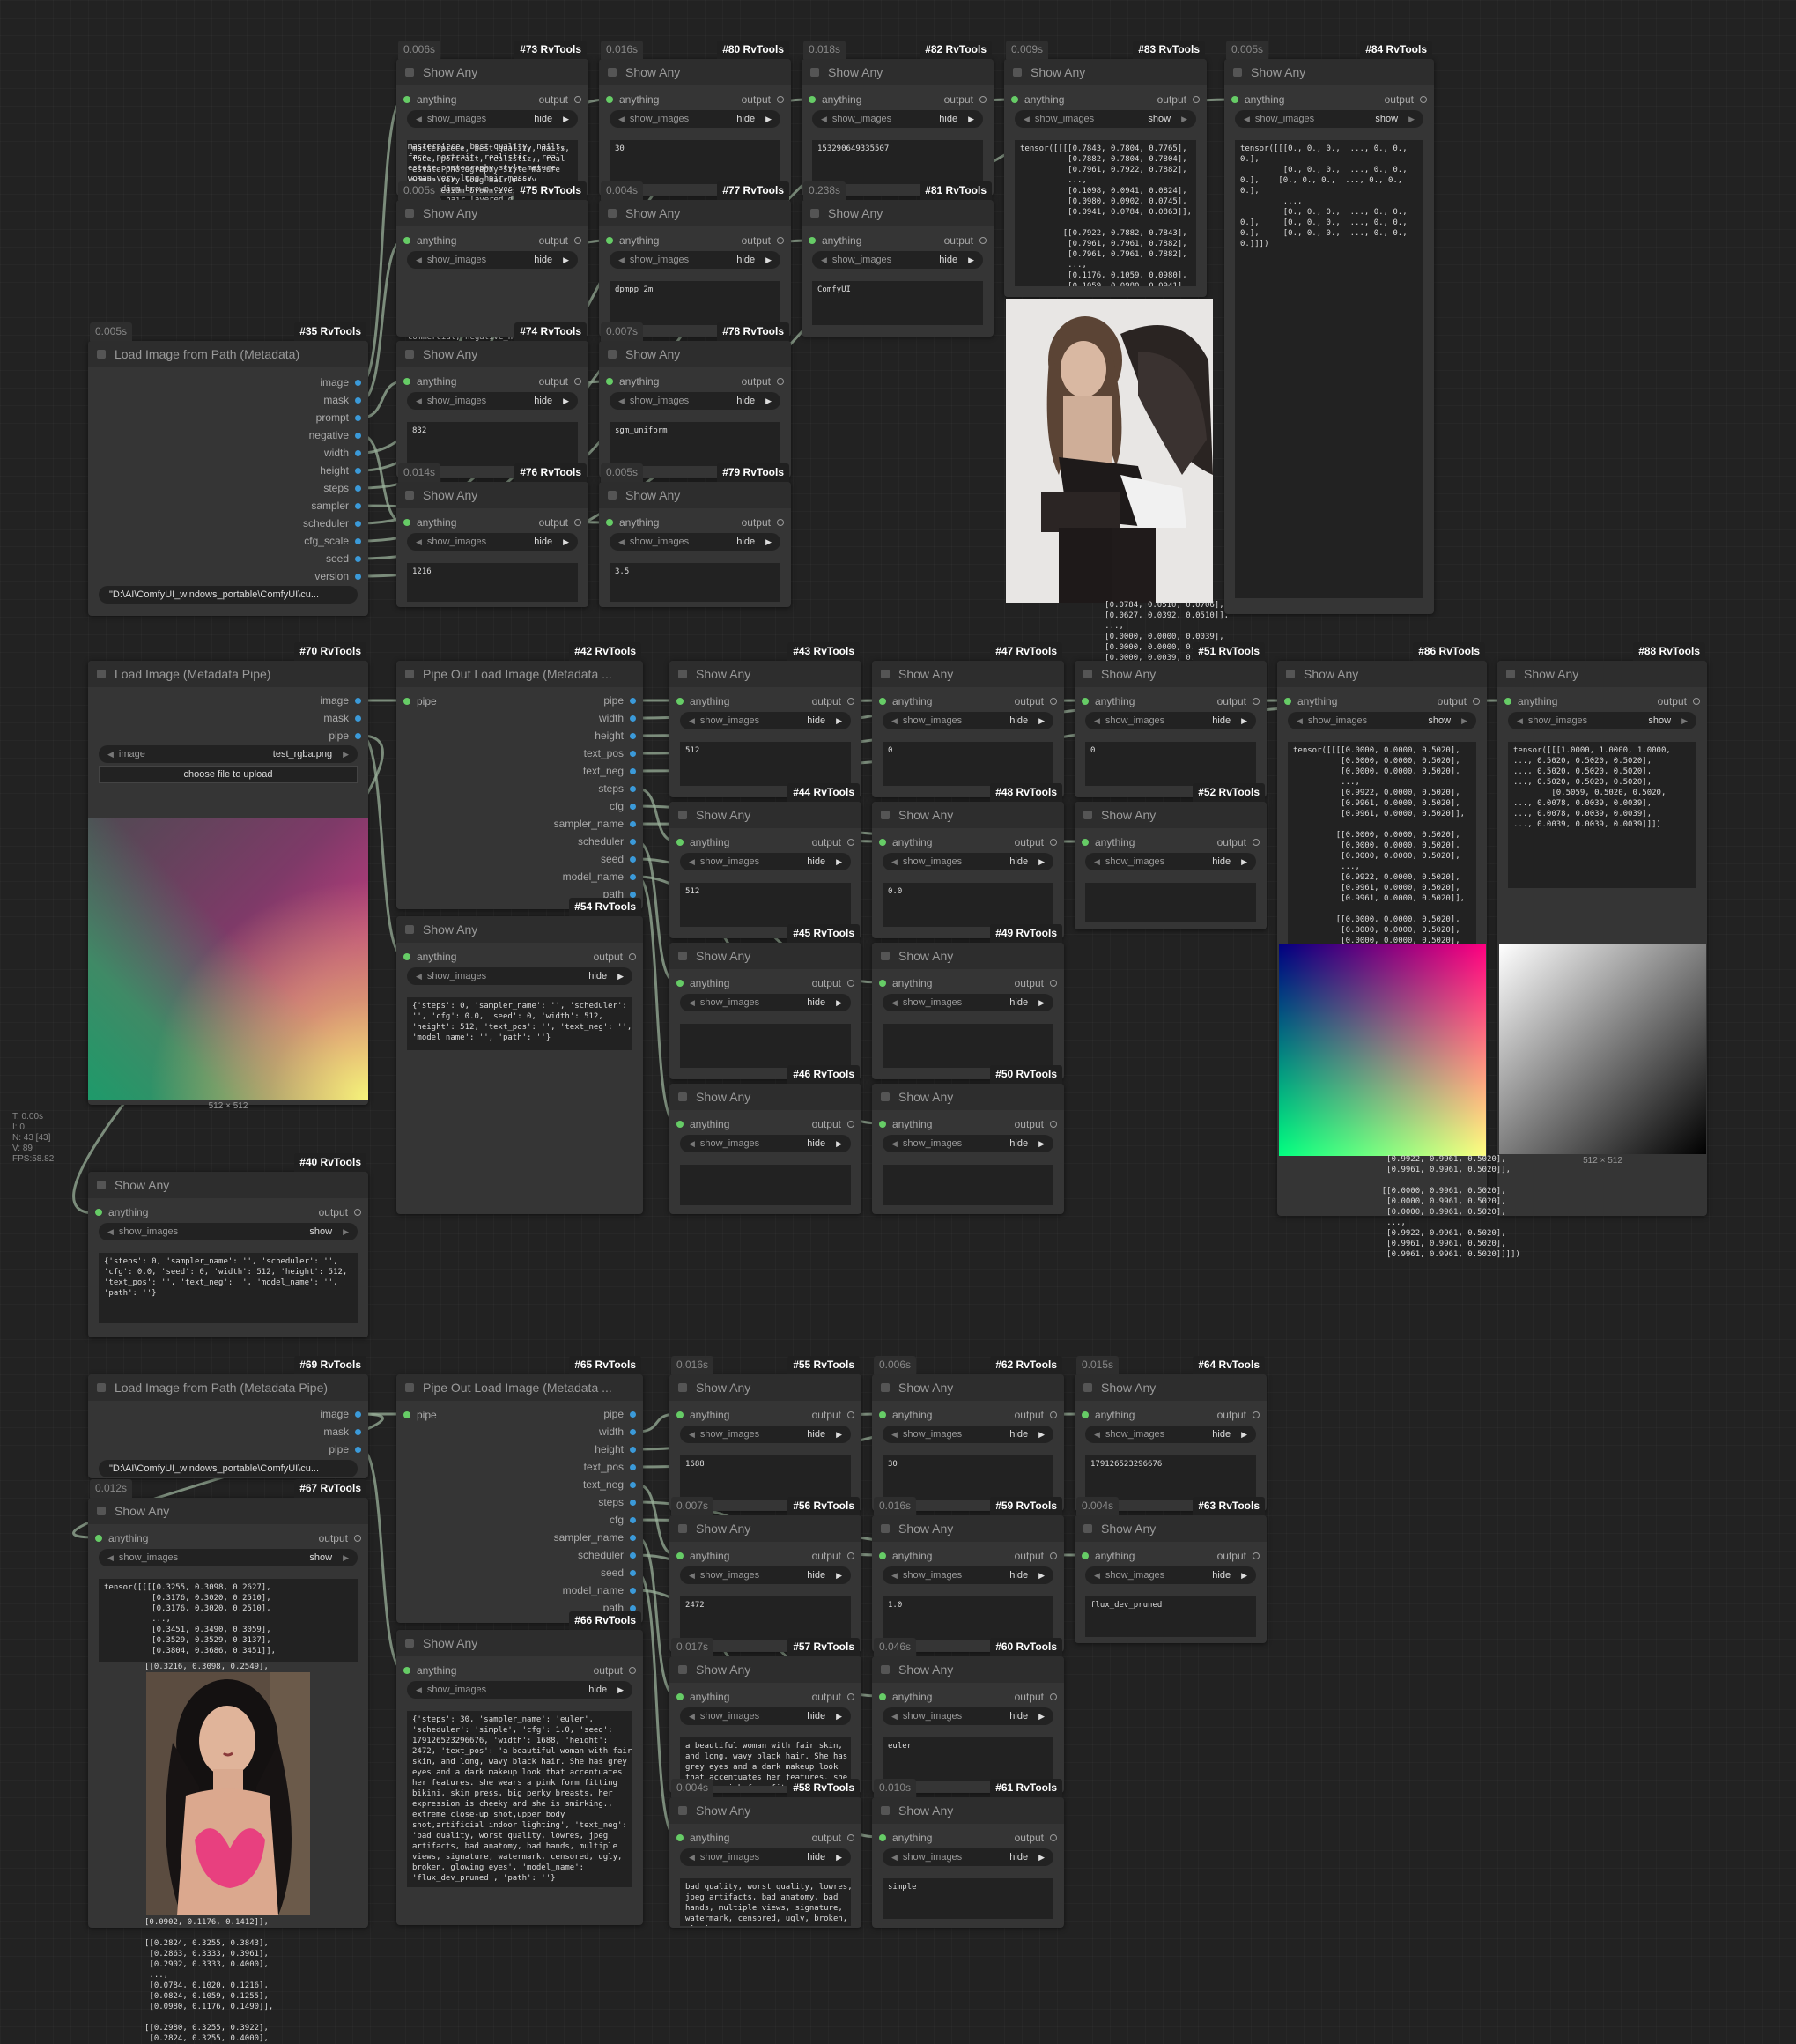 This screenshot has height=2044, width=1796. Describe the element at coordinates (595, 876) in the screenshot. I see `output-slot-model_name: model_name` at that location.